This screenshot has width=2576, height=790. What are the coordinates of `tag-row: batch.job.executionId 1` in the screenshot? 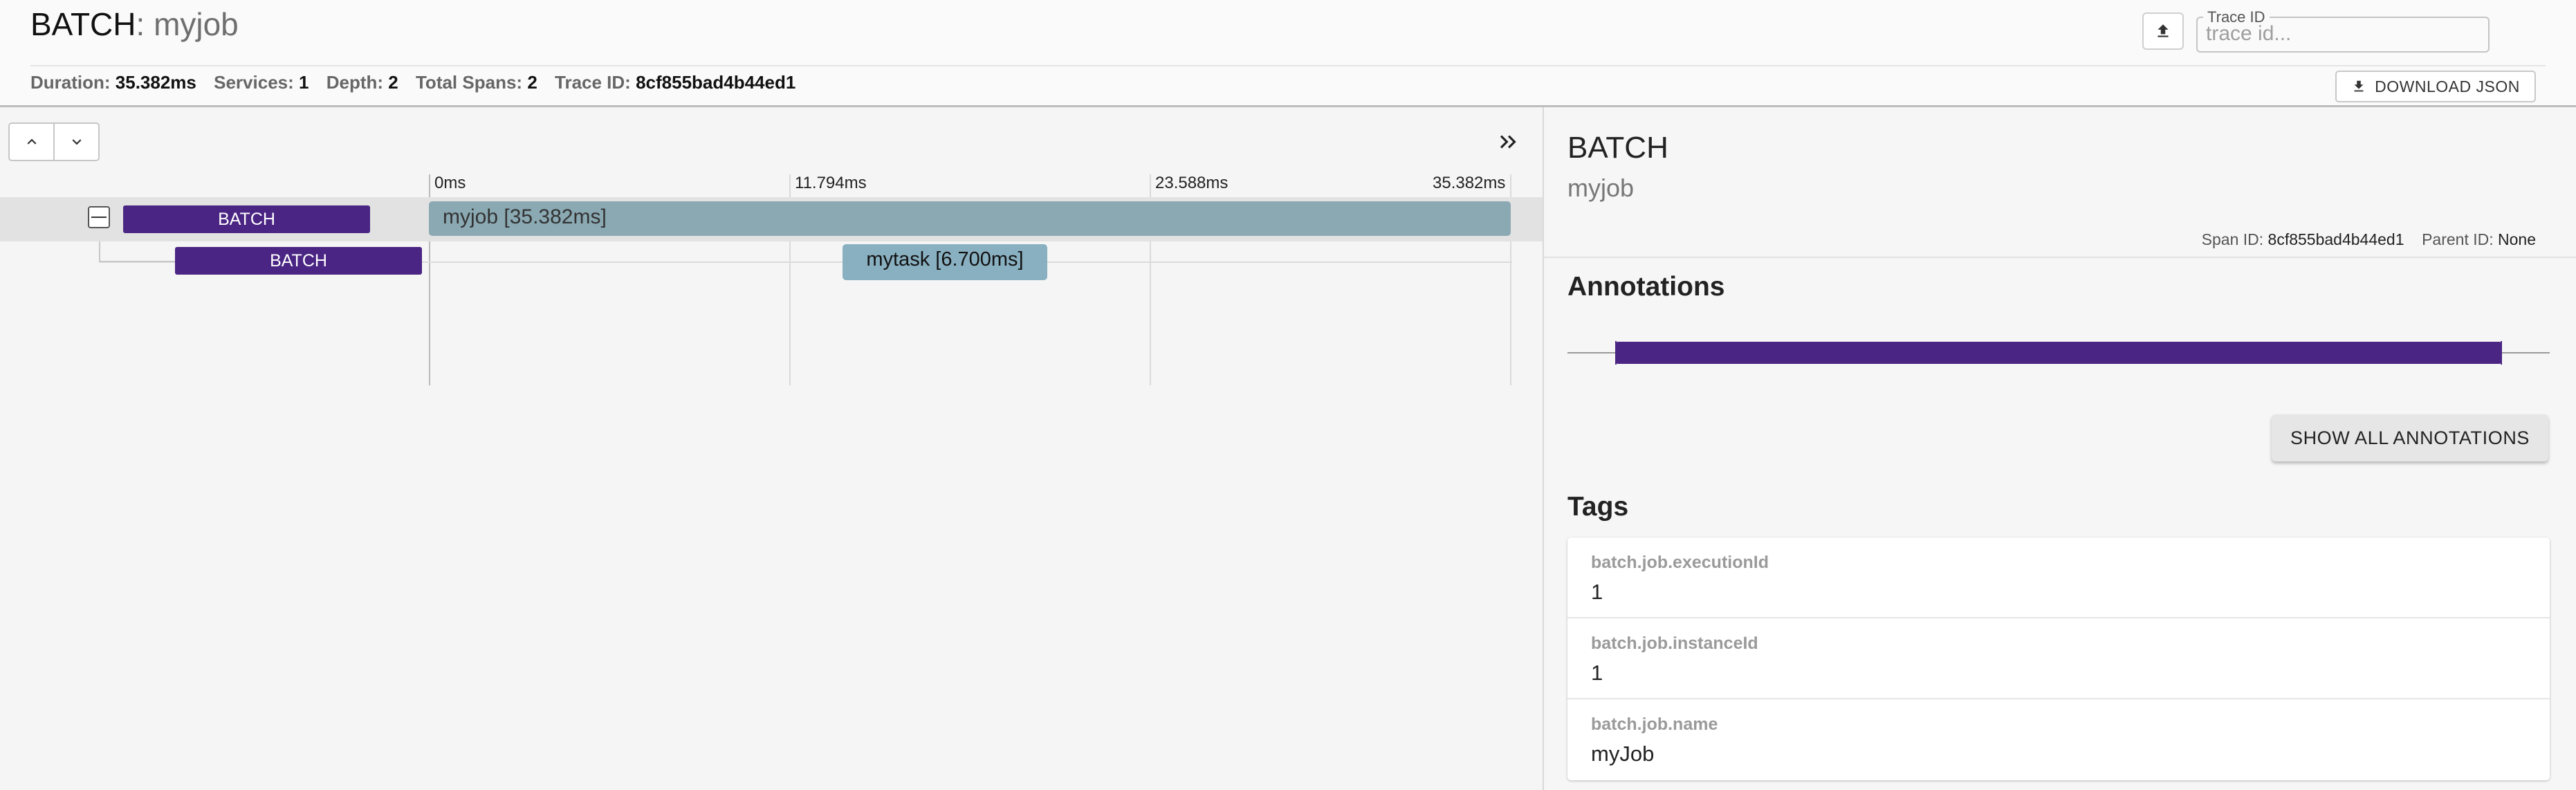 It's located at (2058, 578).